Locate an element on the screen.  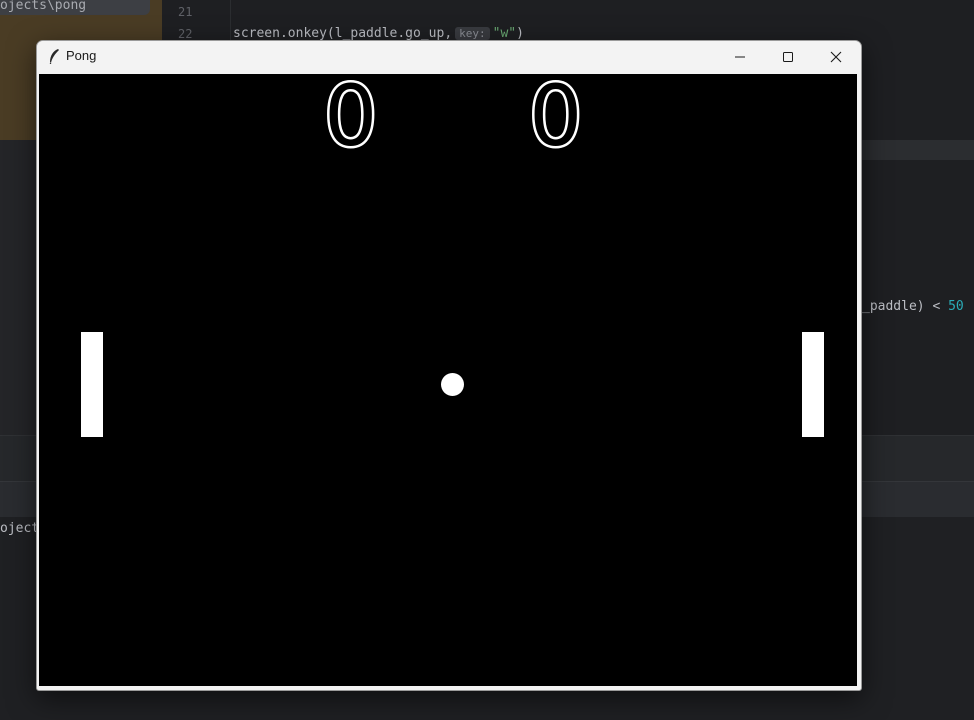
code-line: screen.onkey(l_paddle.go_up, key: "w") is located at coordinates (378, 33).